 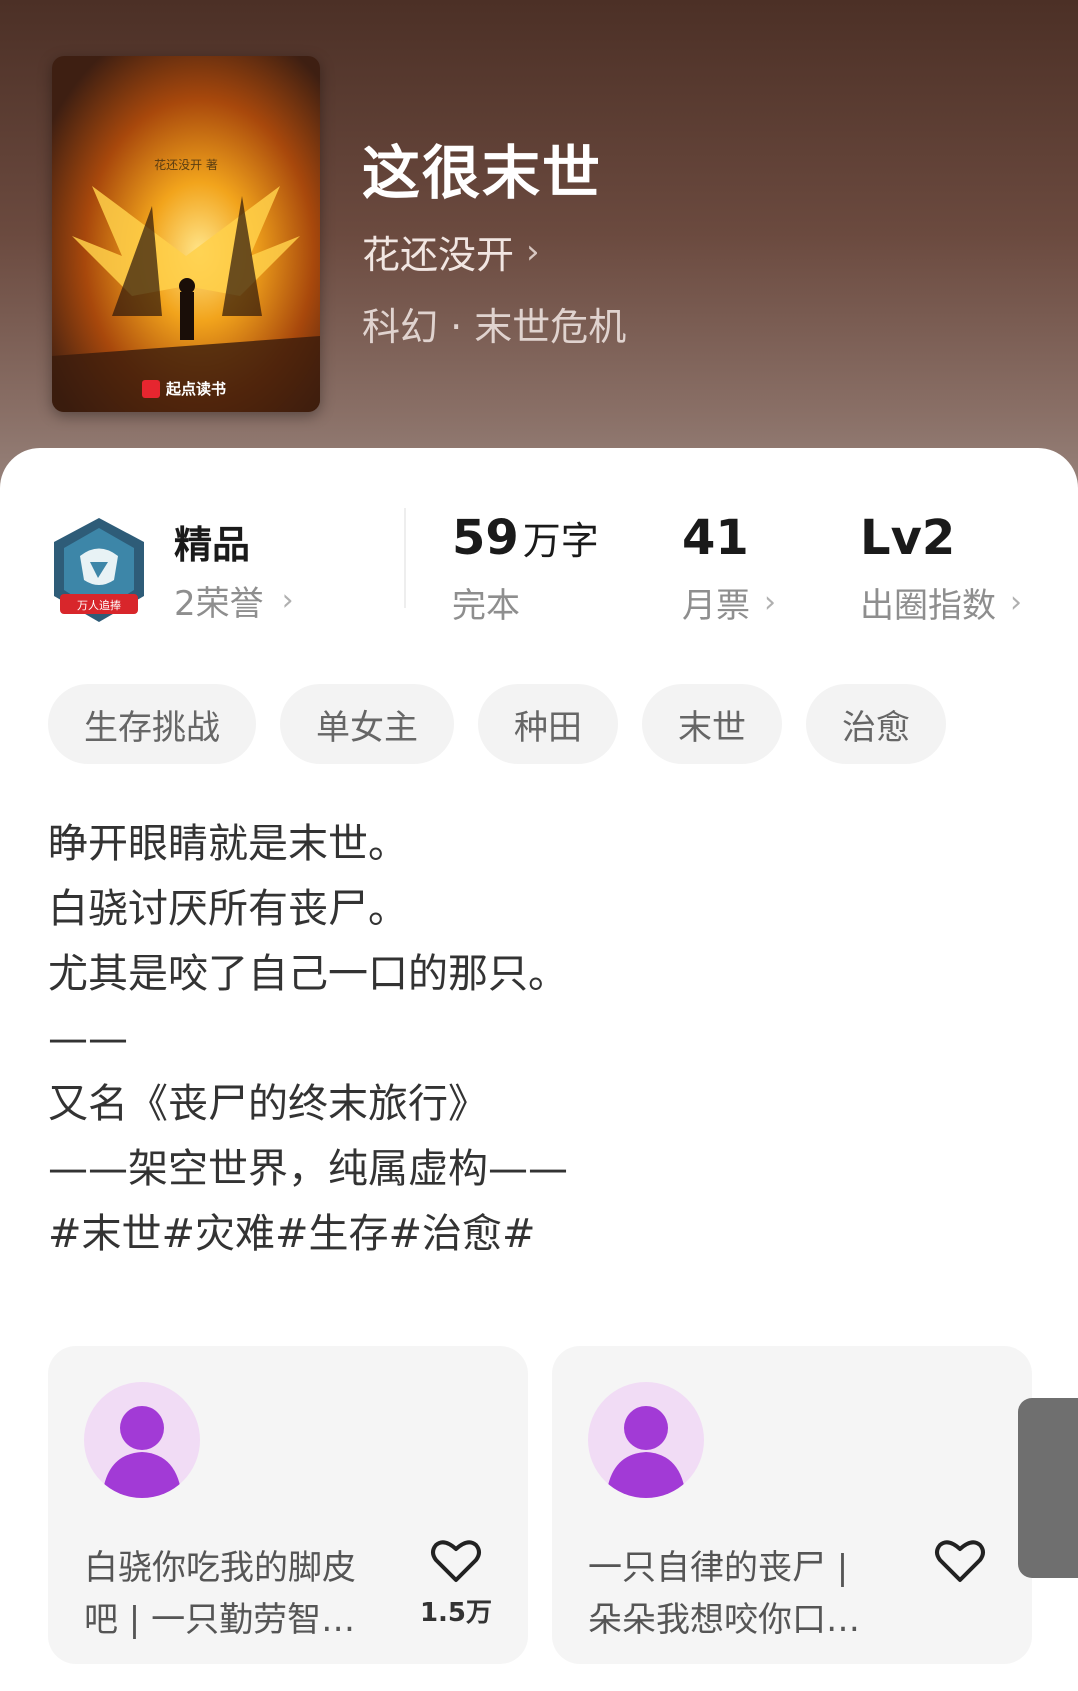 I want to click on review-card: 白骁你吃我的脚皮 吧 | 一只勤劳智… 1.5万, so click(x=288, y=1505).